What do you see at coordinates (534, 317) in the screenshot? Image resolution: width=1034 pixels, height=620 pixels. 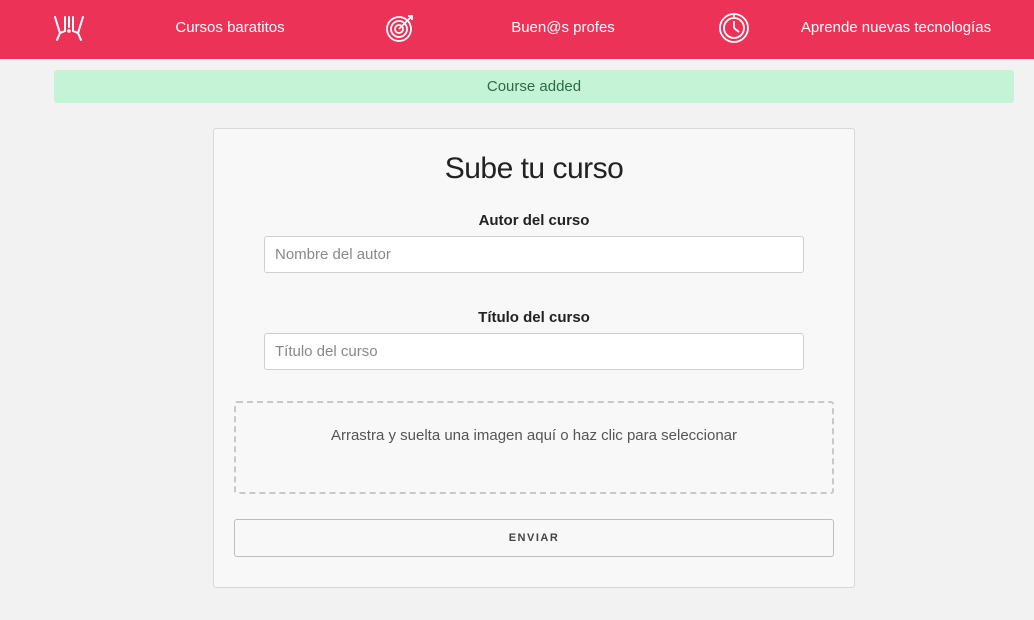 I see `course-title-label: Título del curso` at bounding box center [534, 317].